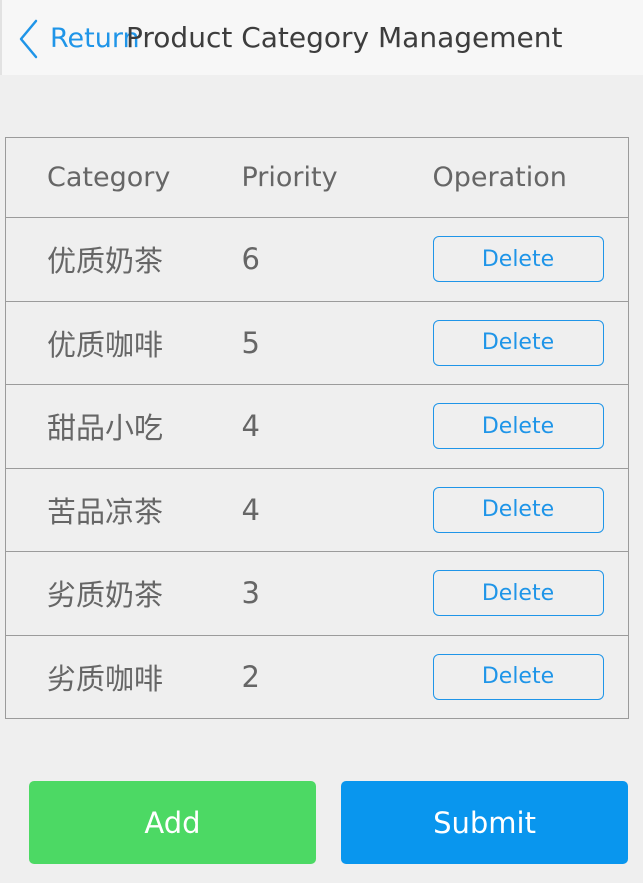  What do you see at coordinates (344, 37) in the screenshot?
I see `page-title: Product Category Management` at bounding box center [344, 37].